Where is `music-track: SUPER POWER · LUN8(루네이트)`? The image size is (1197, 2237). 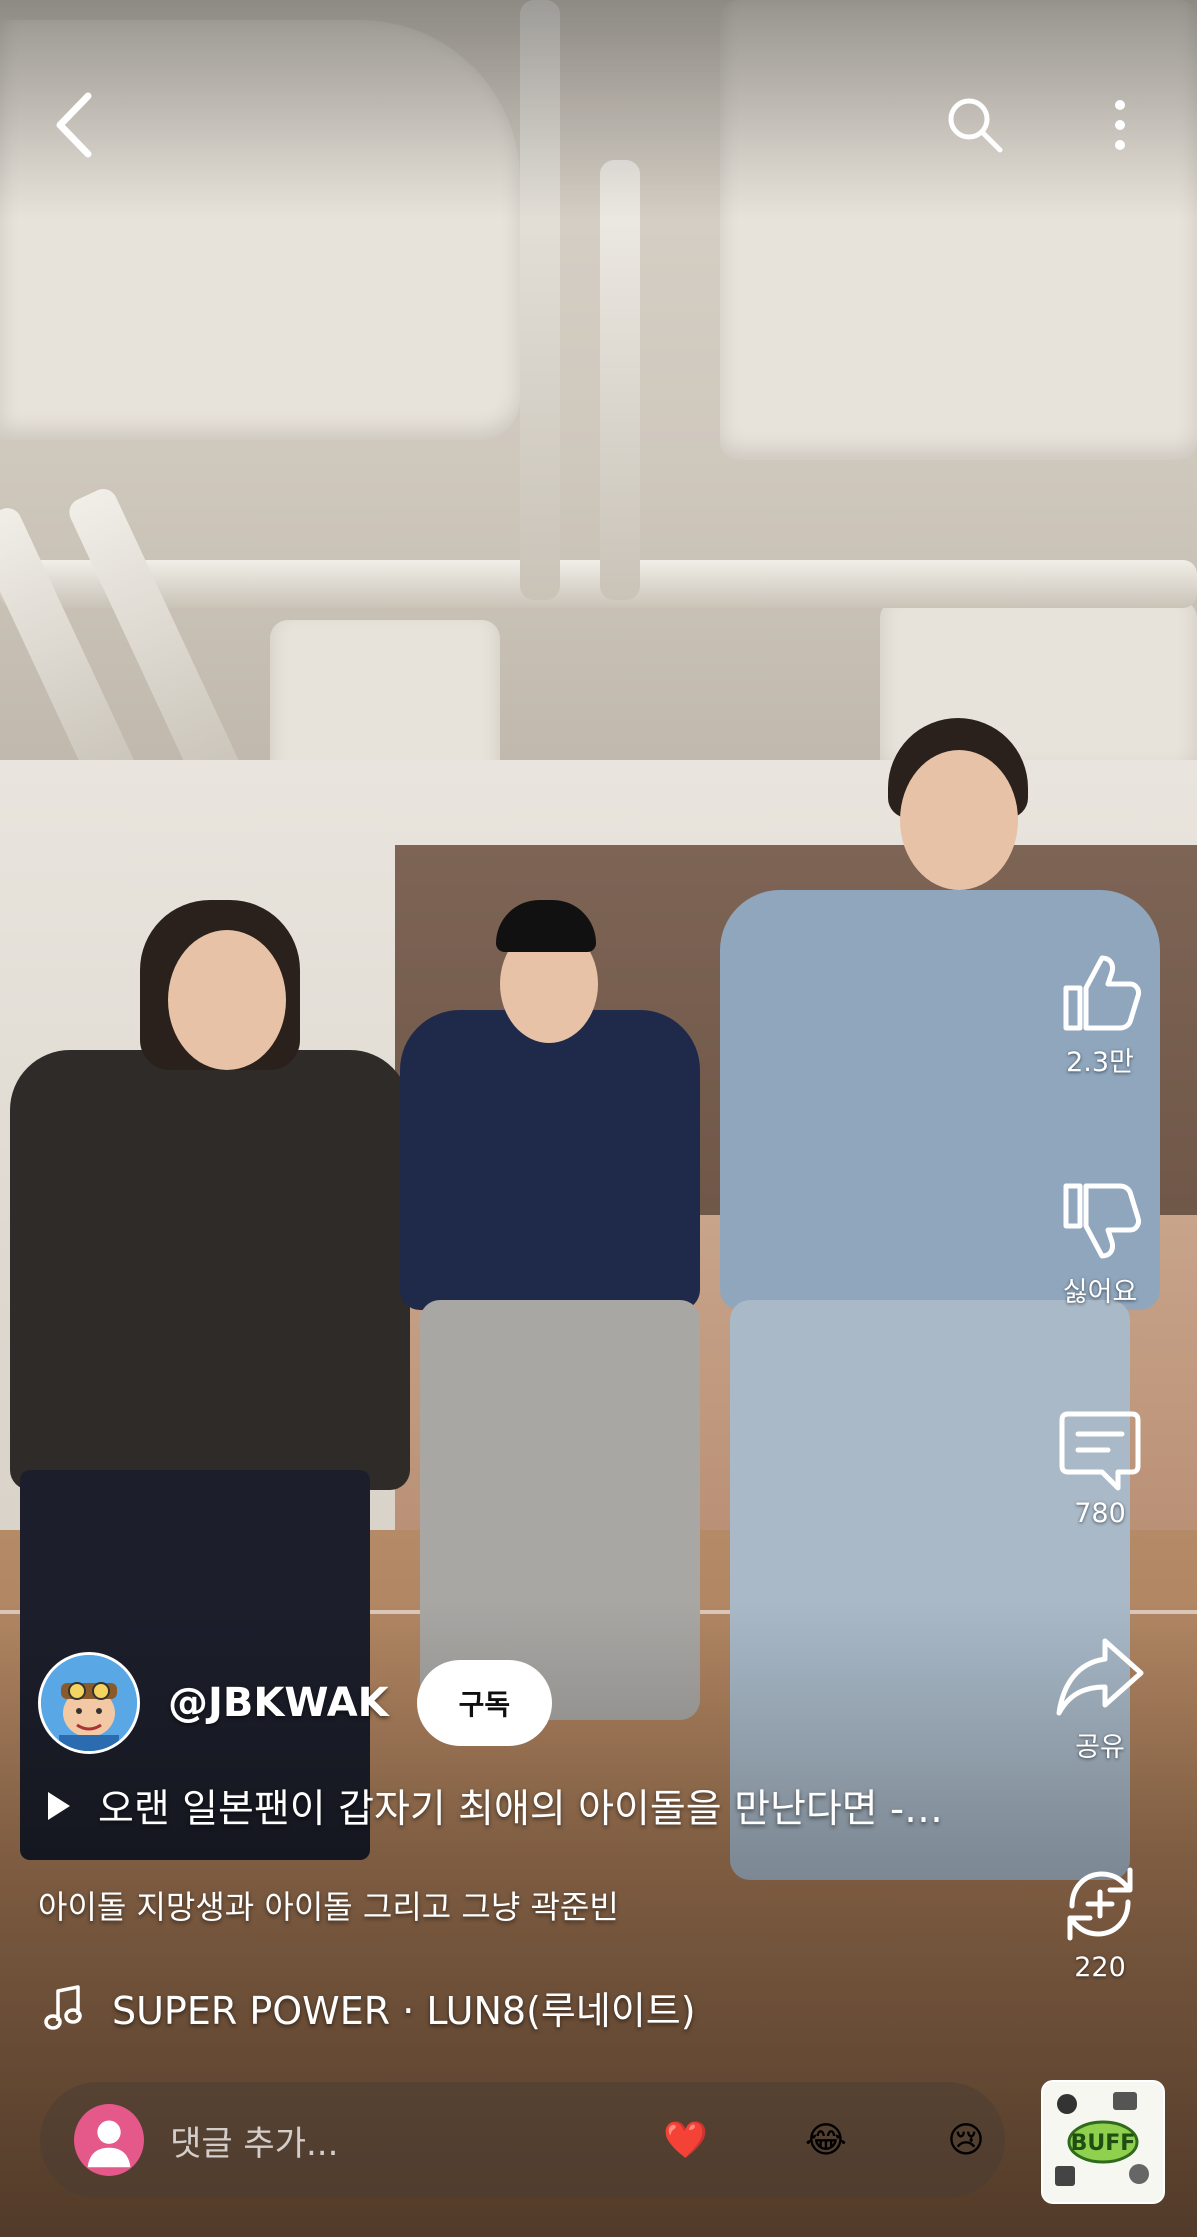 music-track: SUPER POWER · LUN8(루네이트) is located at coordinates (404, 2011).